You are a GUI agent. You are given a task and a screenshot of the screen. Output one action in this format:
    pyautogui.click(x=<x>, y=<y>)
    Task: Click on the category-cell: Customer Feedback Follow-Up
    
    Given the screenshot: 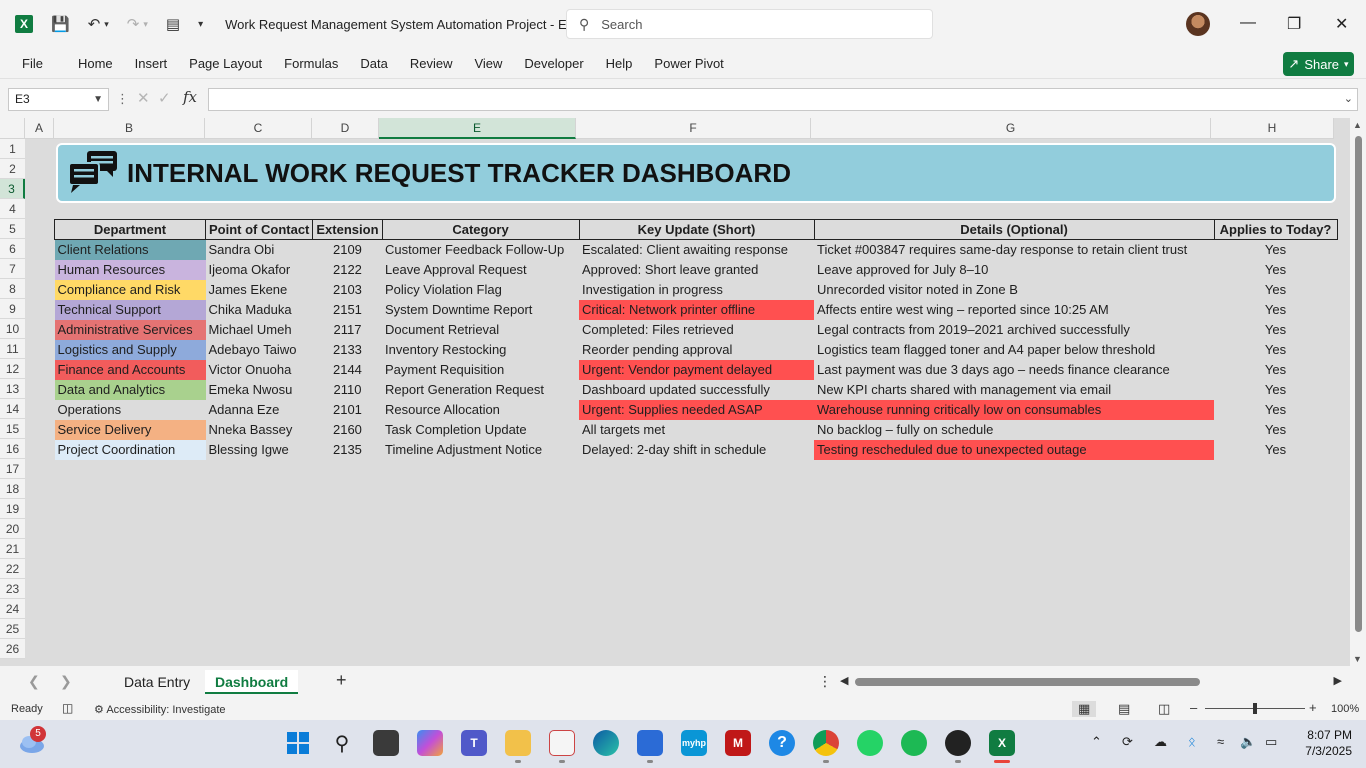 What is the action you would take?
    pyautogui.click(x=480, y=250)
    